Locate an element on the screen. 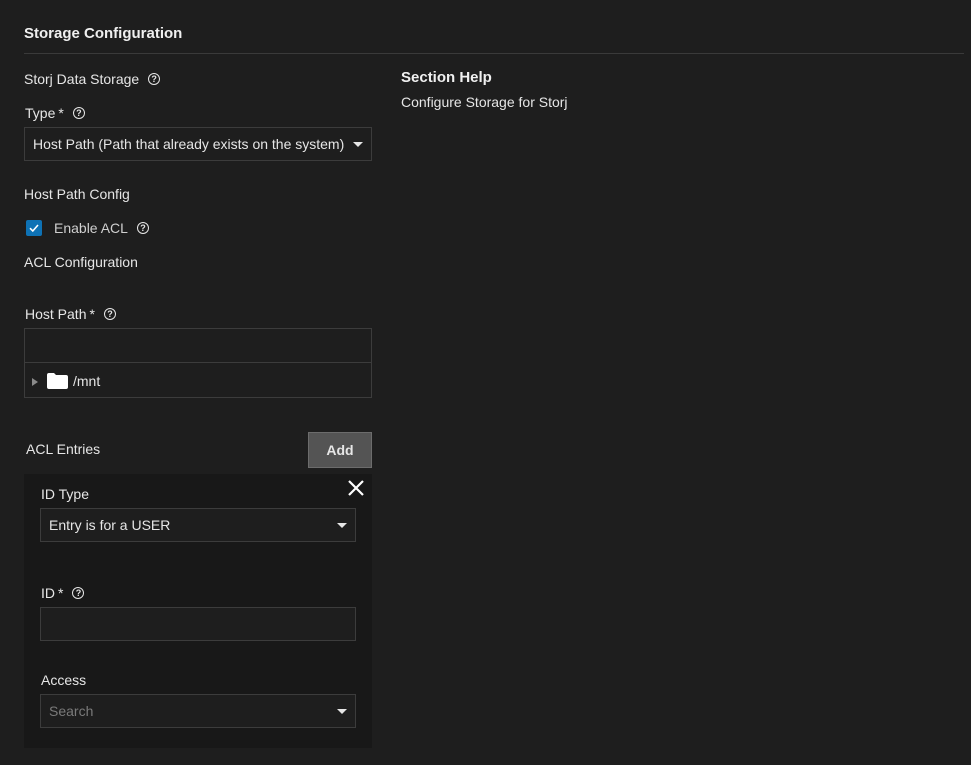  access-search-placeholder: Search is located at coordinates (71, 711).